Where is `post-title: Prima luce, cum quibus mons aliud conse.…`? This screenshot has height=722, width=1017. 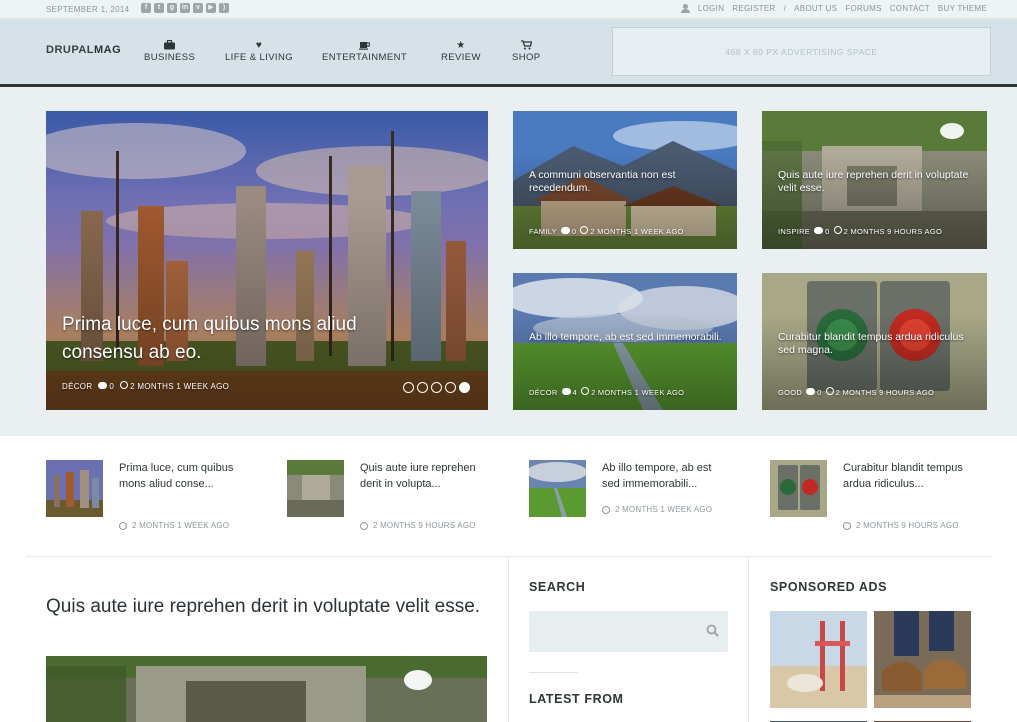
post-title: Prima luce, cum quibus mons aliud conse.… is located at coordinates (184, 476).